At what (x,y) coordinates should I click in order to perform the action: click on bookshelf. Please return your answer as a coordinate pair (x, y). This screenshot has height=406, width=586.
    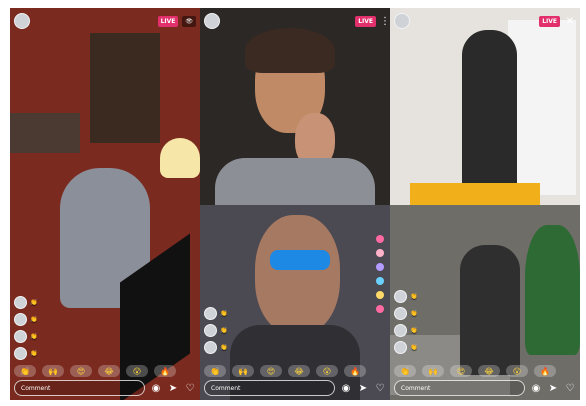
    Looking at the image, I should click on (125, 88).